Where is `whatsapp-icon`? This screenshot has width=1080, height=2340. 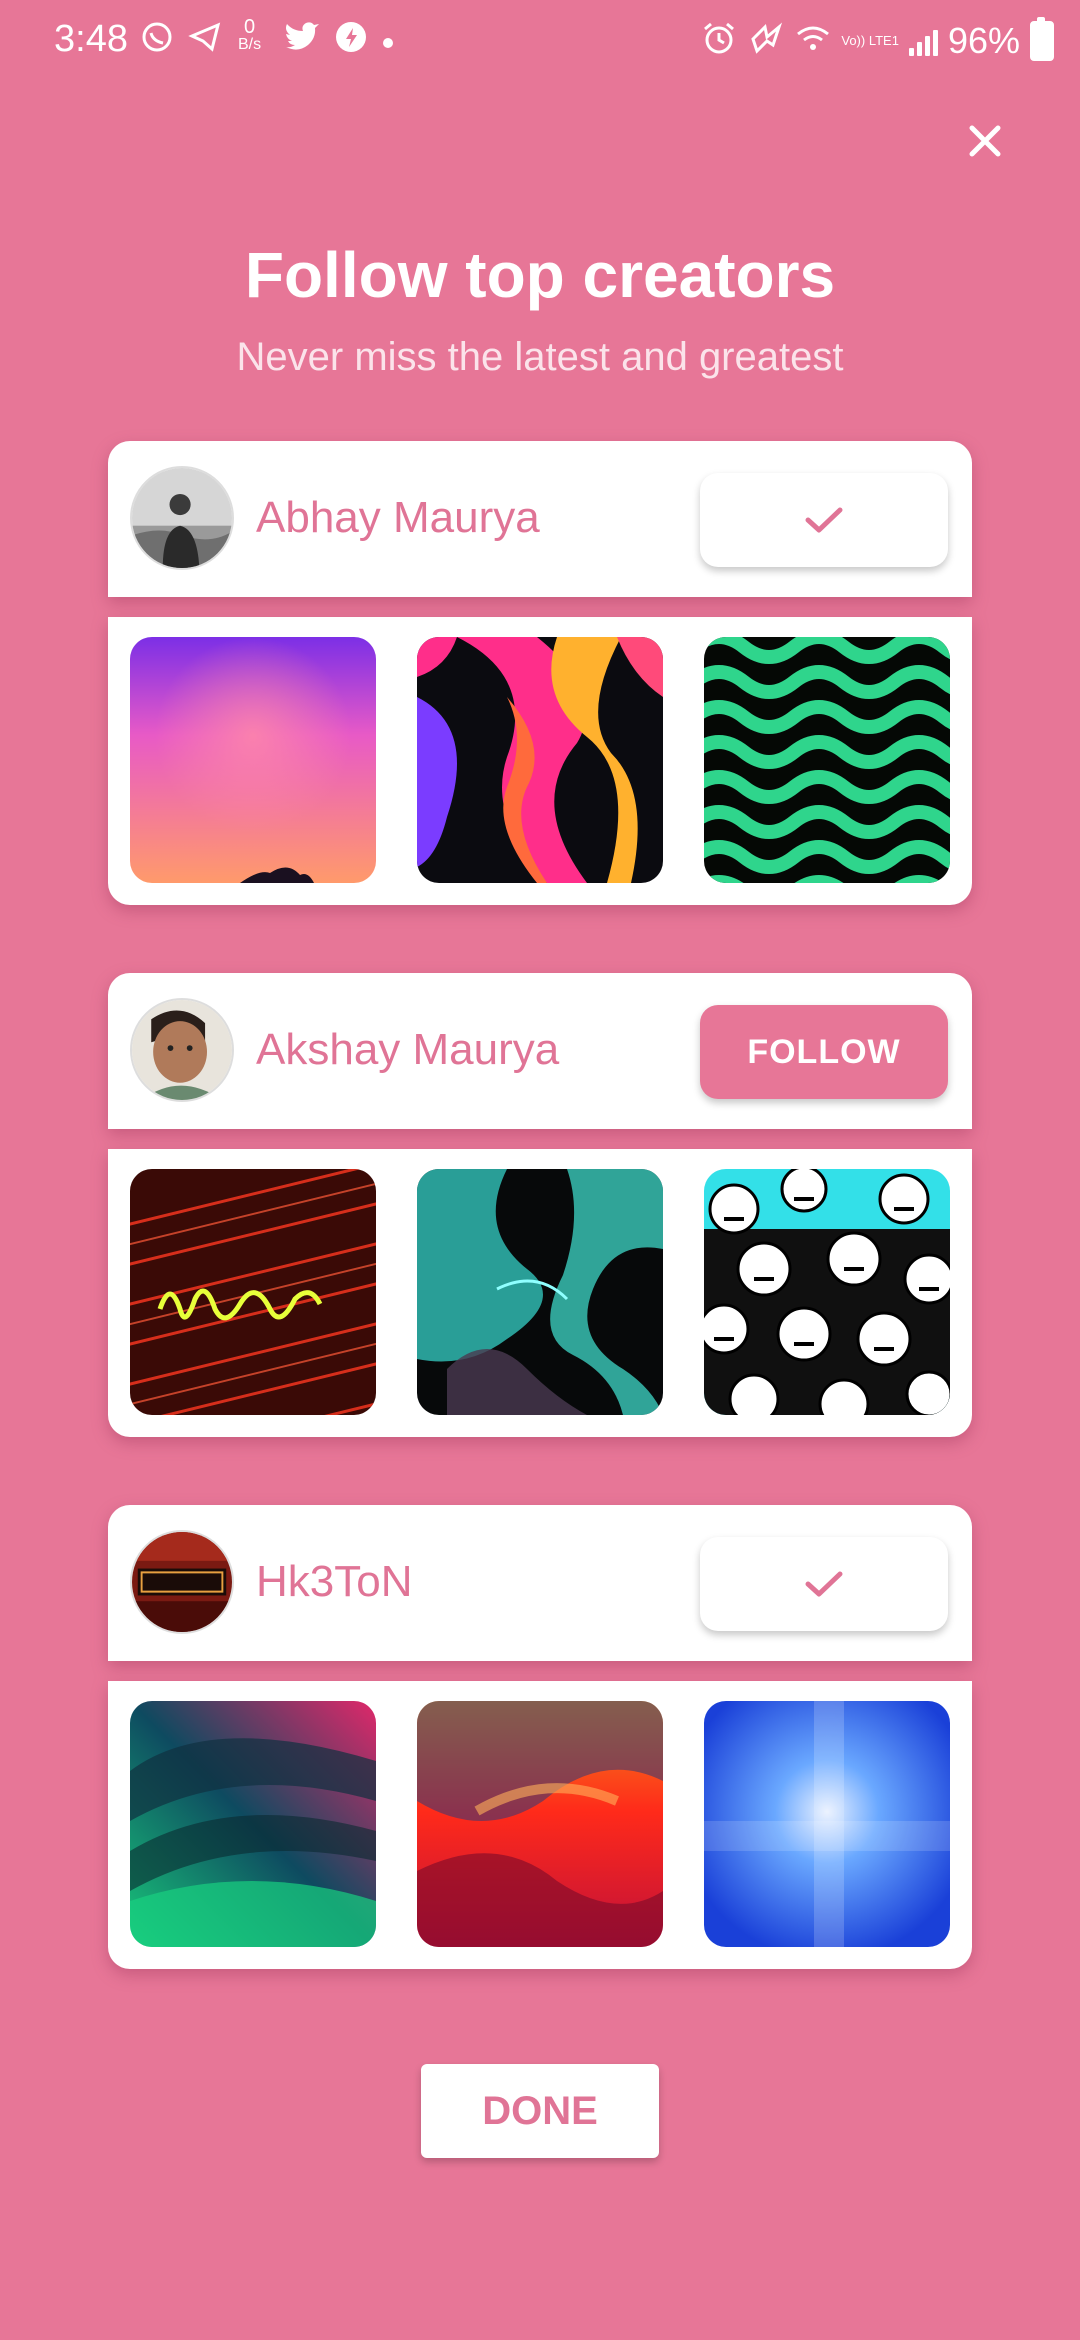 whatsapp-icon is located at coordinates (157, 40).